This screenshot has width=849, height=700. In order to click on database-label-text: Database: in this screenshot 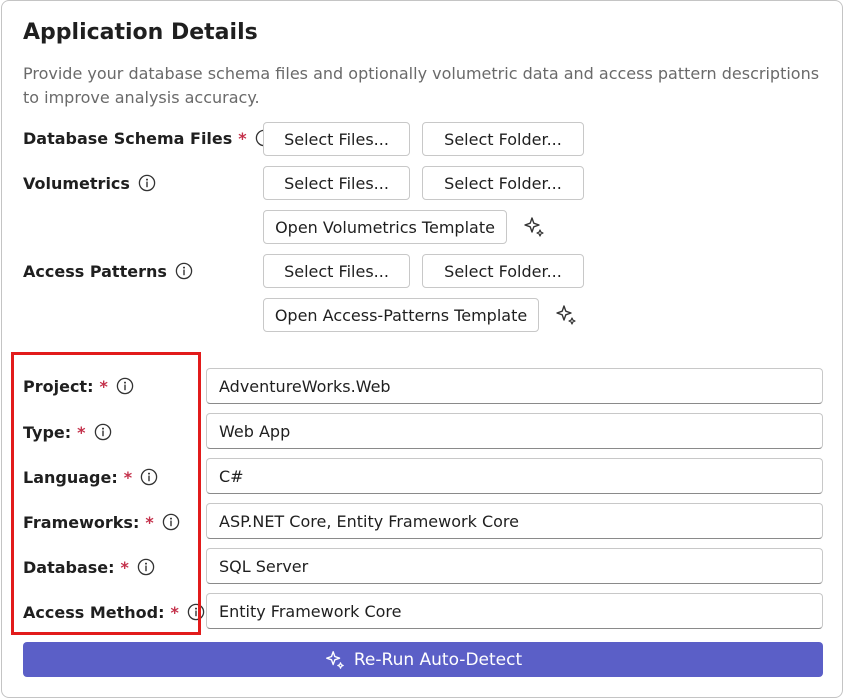, I will do `click(69, 567)`.